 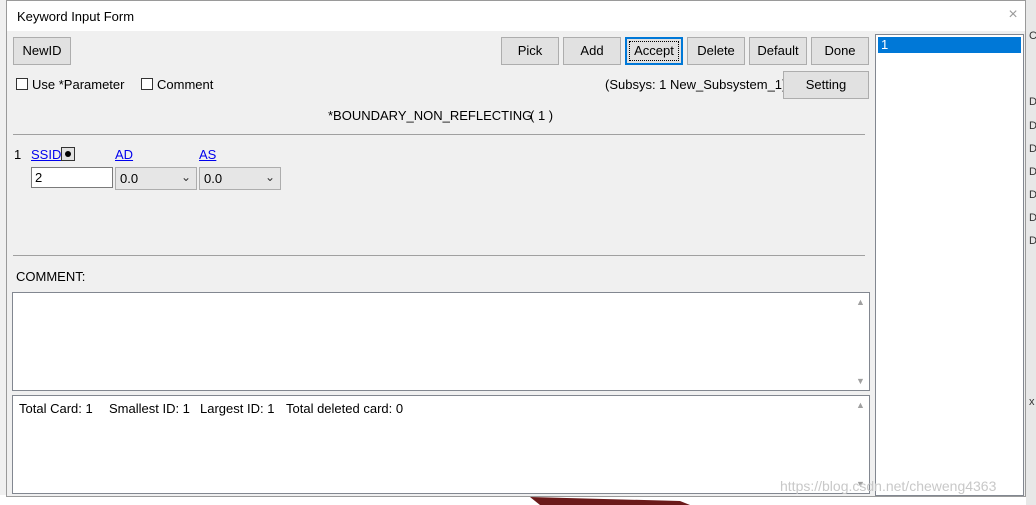 I want to click on ssid-pick-radio, so click(x=68, y=154).